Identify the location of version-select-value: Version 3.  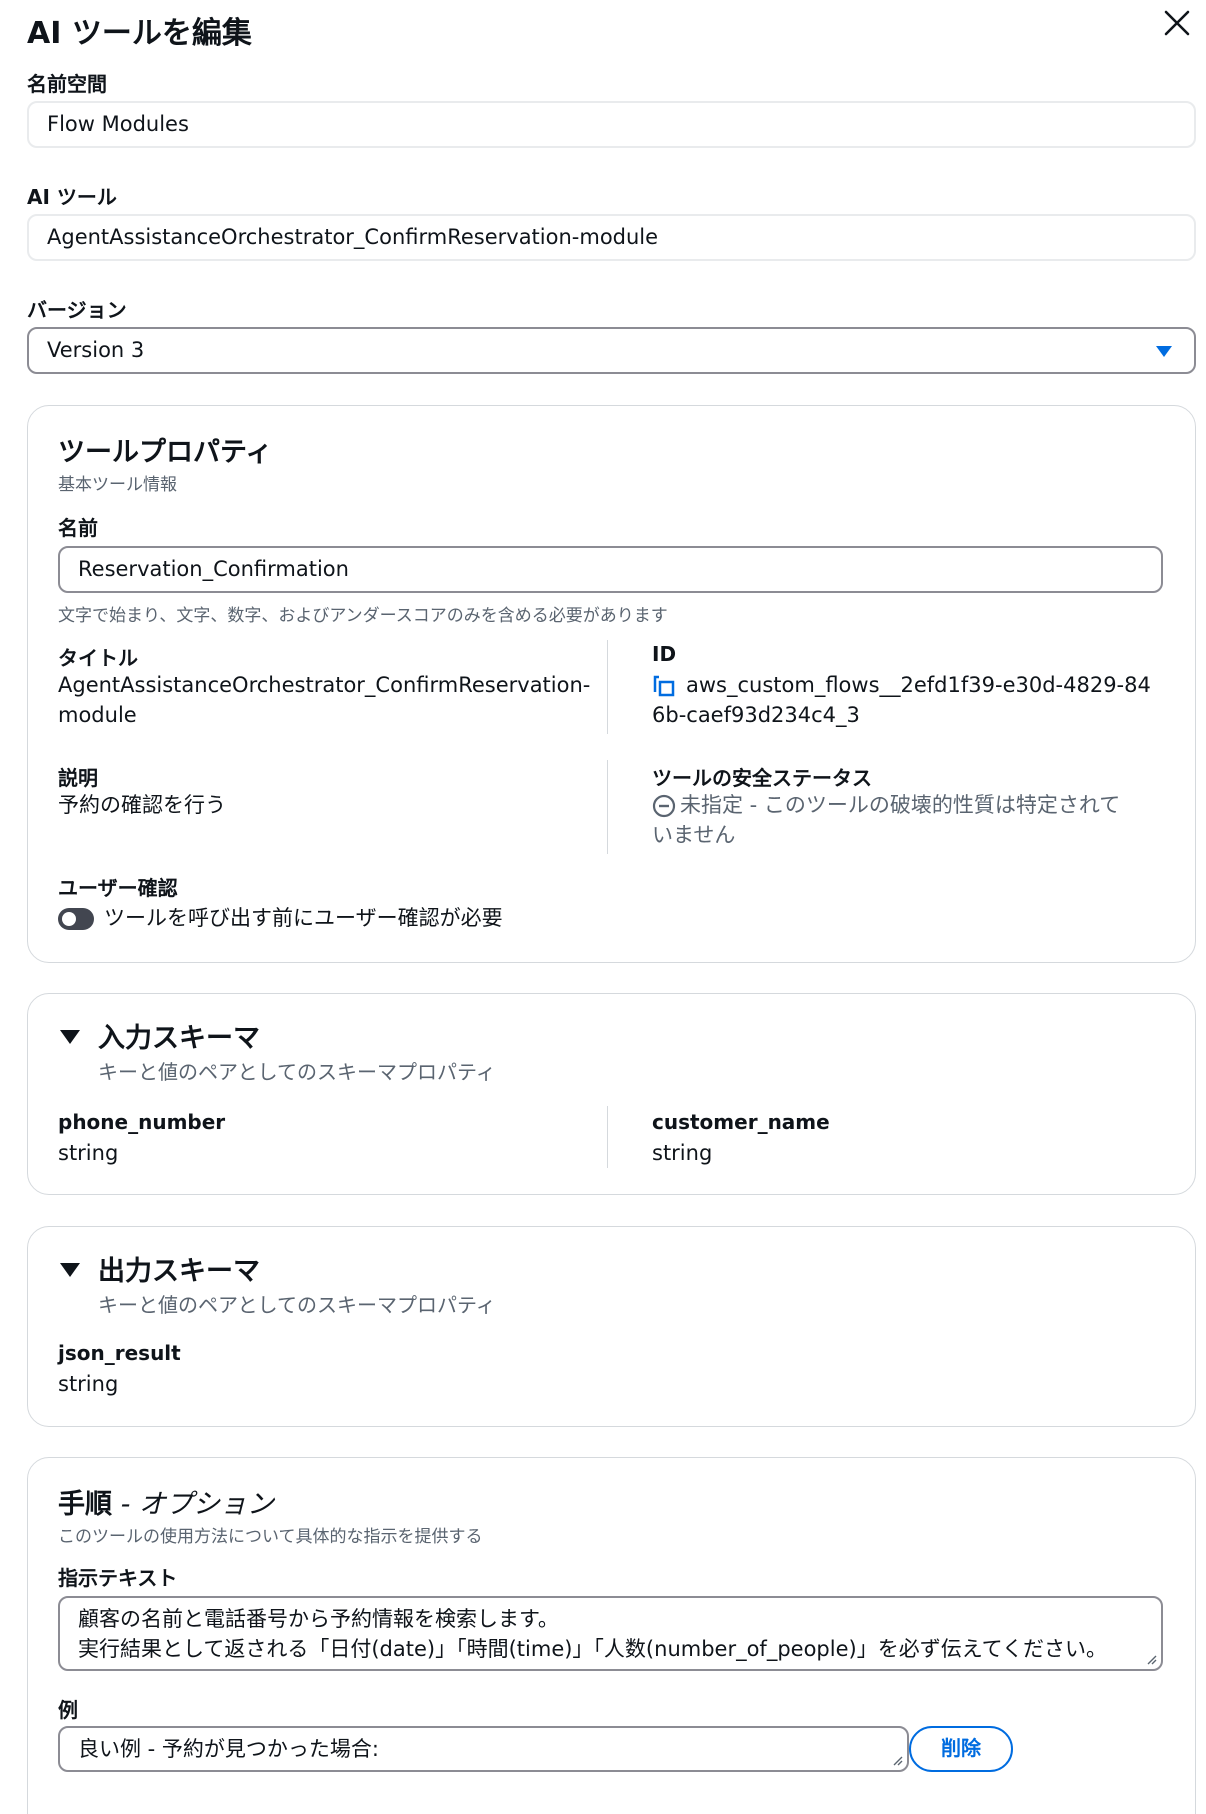
(96, 350).